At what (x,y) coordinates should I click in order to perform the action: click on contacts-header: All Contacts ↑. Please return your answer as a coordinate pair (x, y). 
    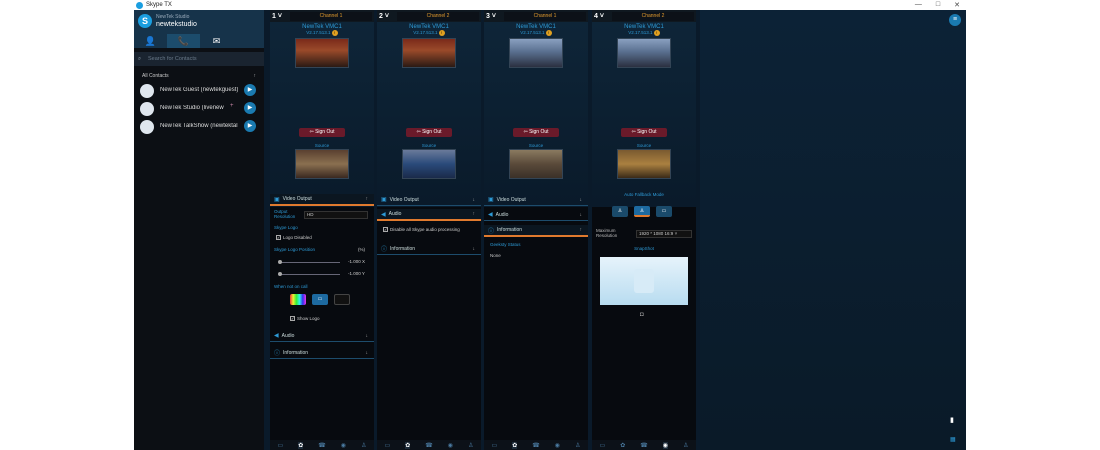
    Looking at the image, I should click on (199, 76).